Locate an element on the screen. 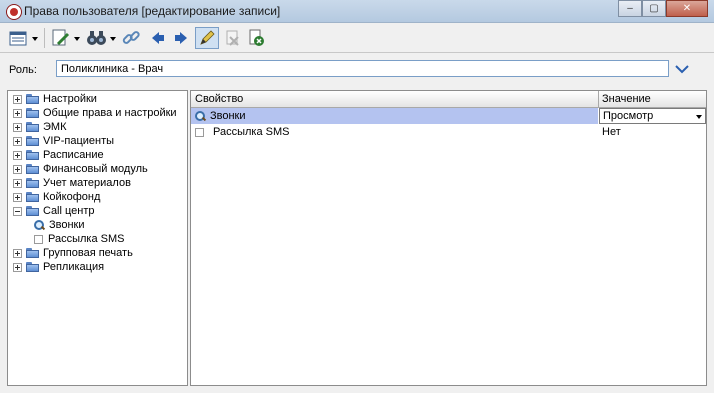 This screenshot has width=714, height=393. tree-item: Общие права и настройки is located at coordinates (95, 113).